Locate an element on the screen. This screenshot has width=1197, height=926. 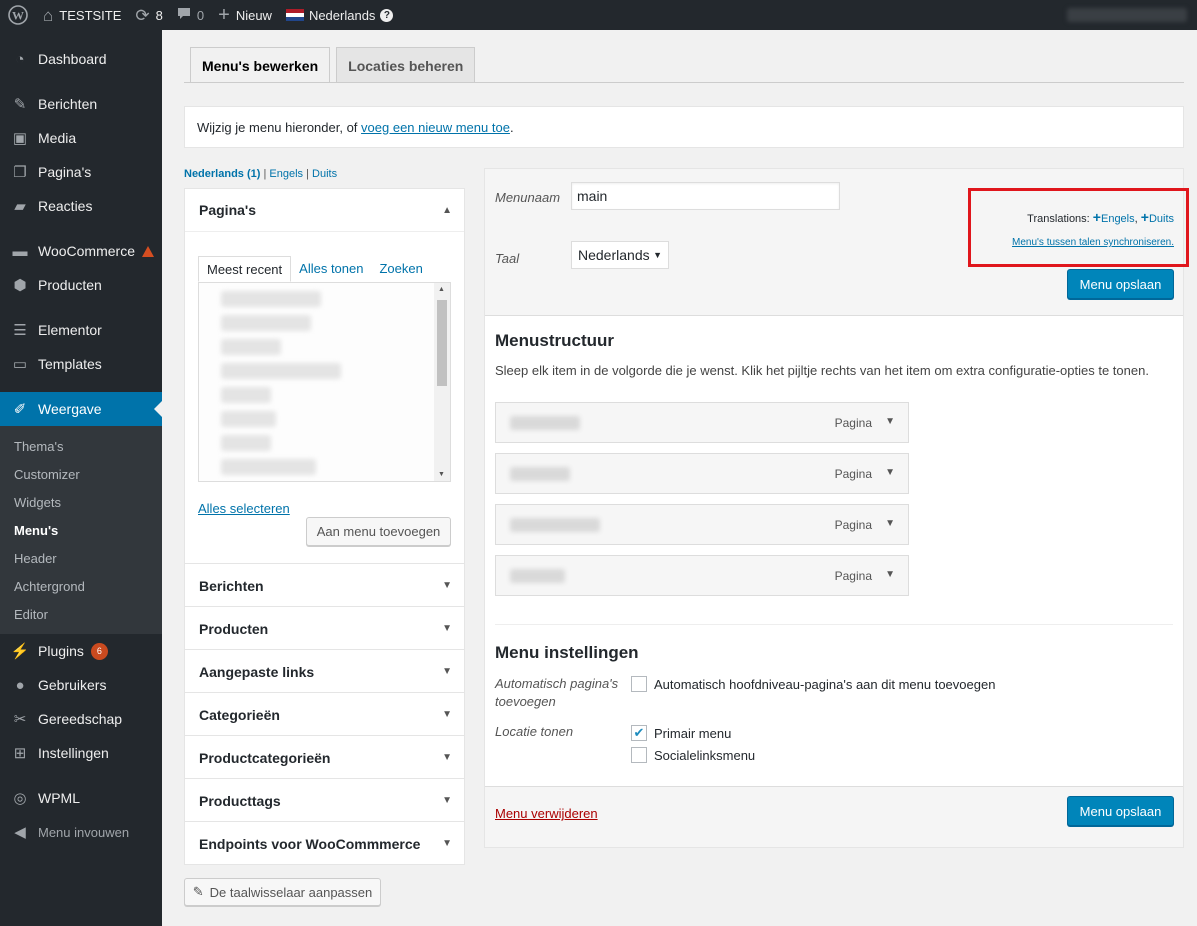
social-menu-checkbox is located at coordinates (639, 755).